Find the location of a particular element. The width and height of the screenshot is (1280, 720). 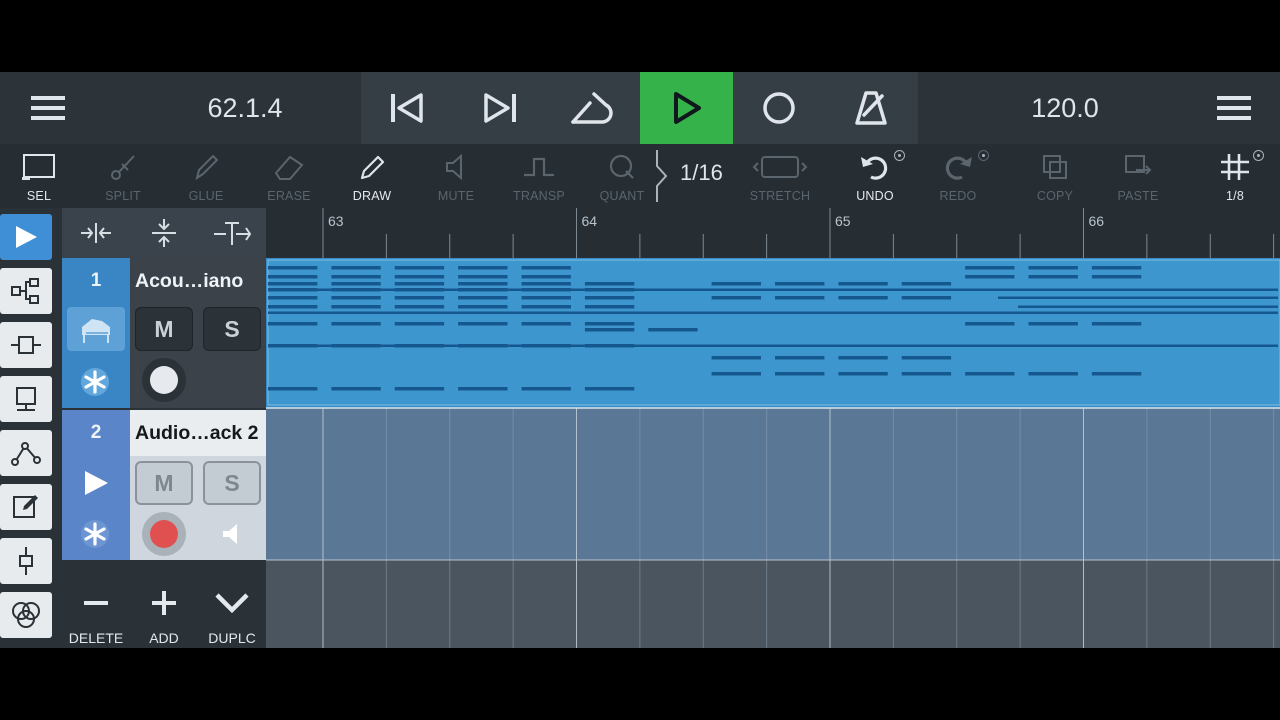

track-2-name: Audio…ack 2 is located at coordinates (198, 433).